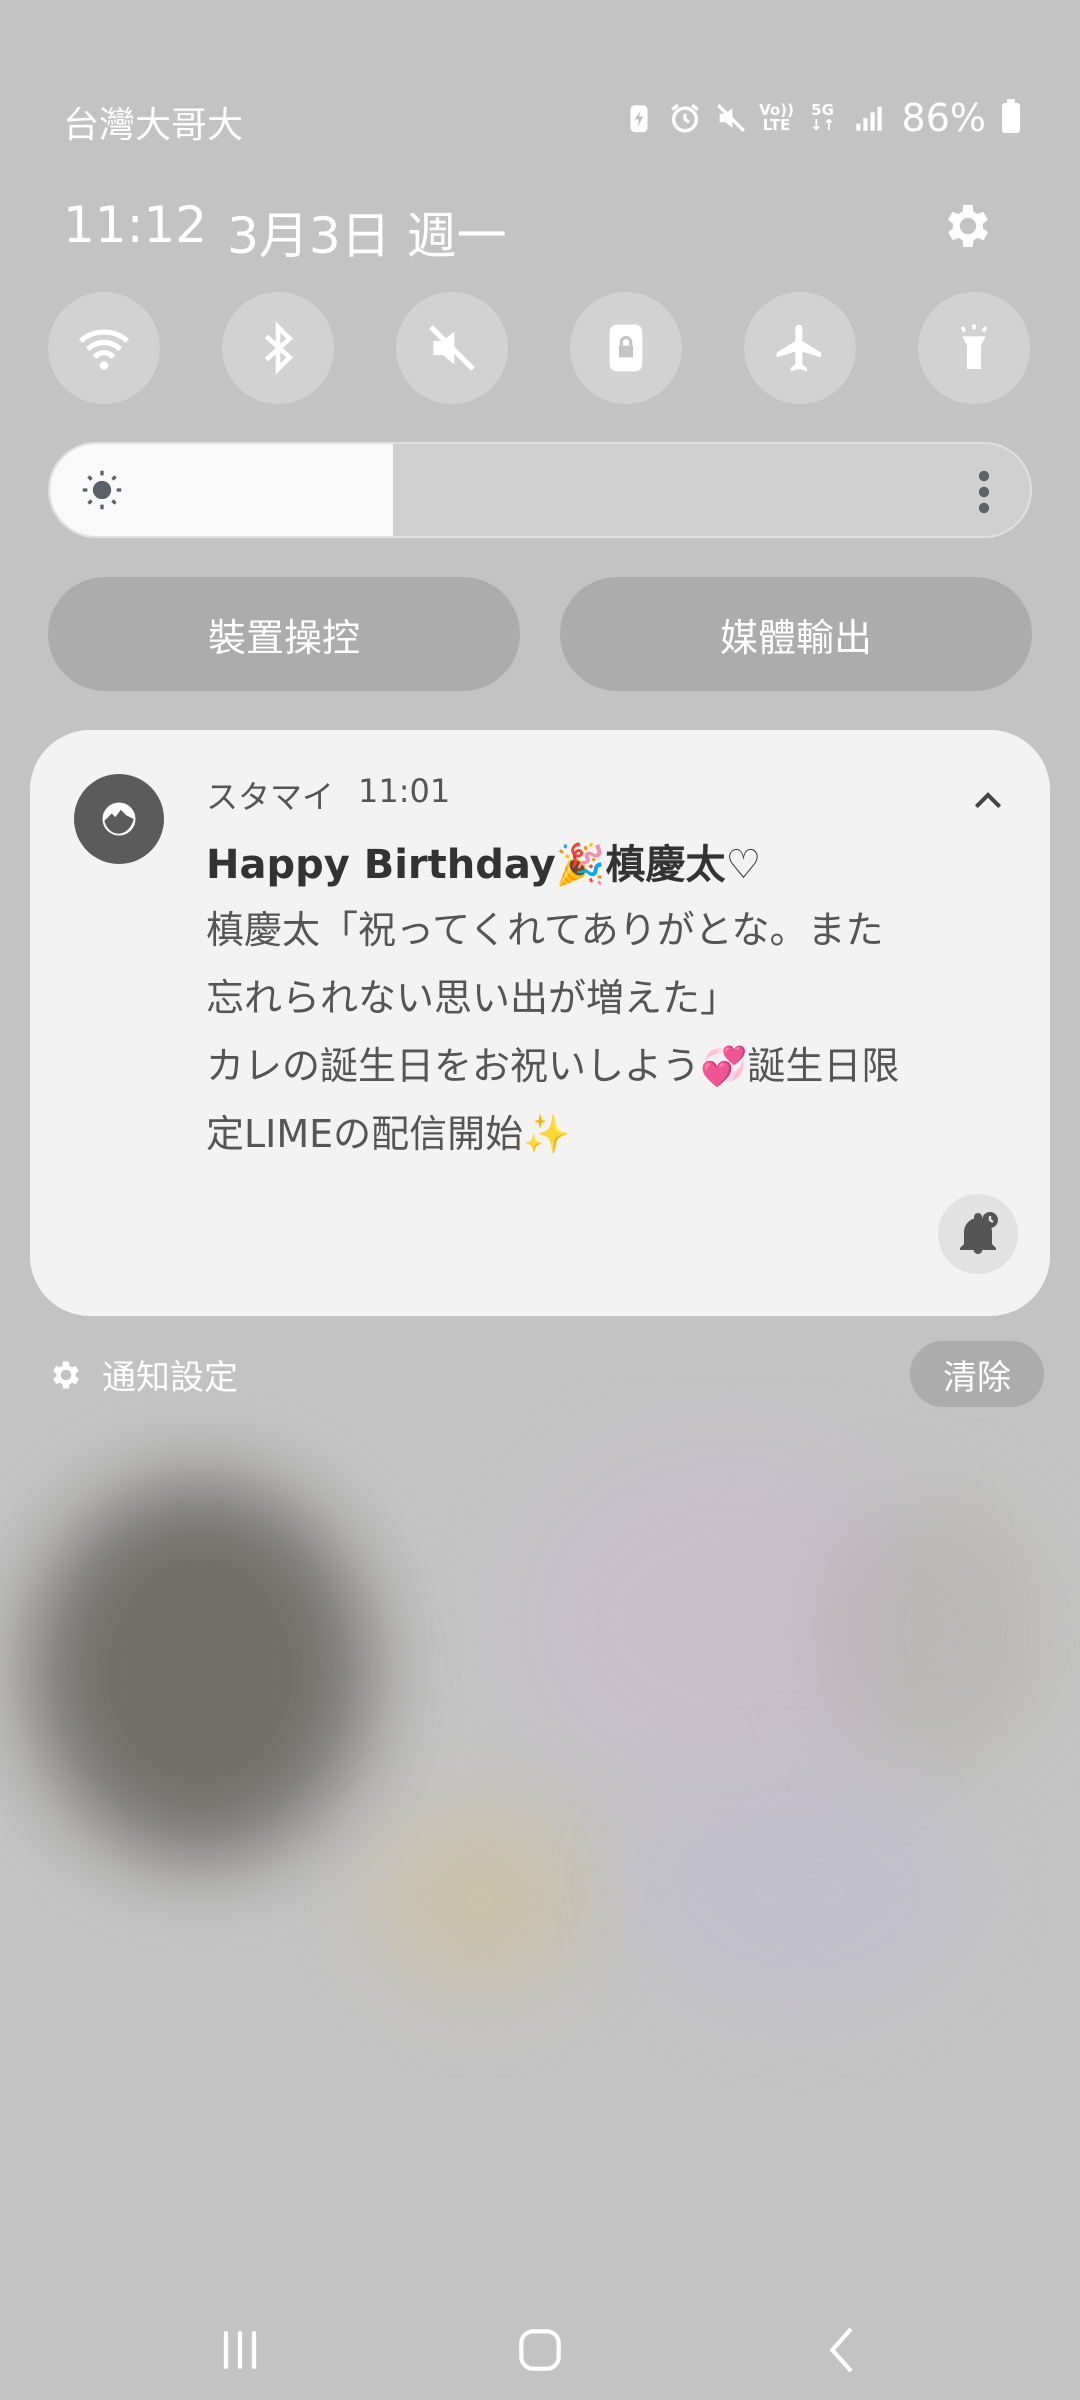 The image size is (1080, 2400). I want to click on notification-title: Happy Birthday🎉槙慶太♡, so click(484, 865).